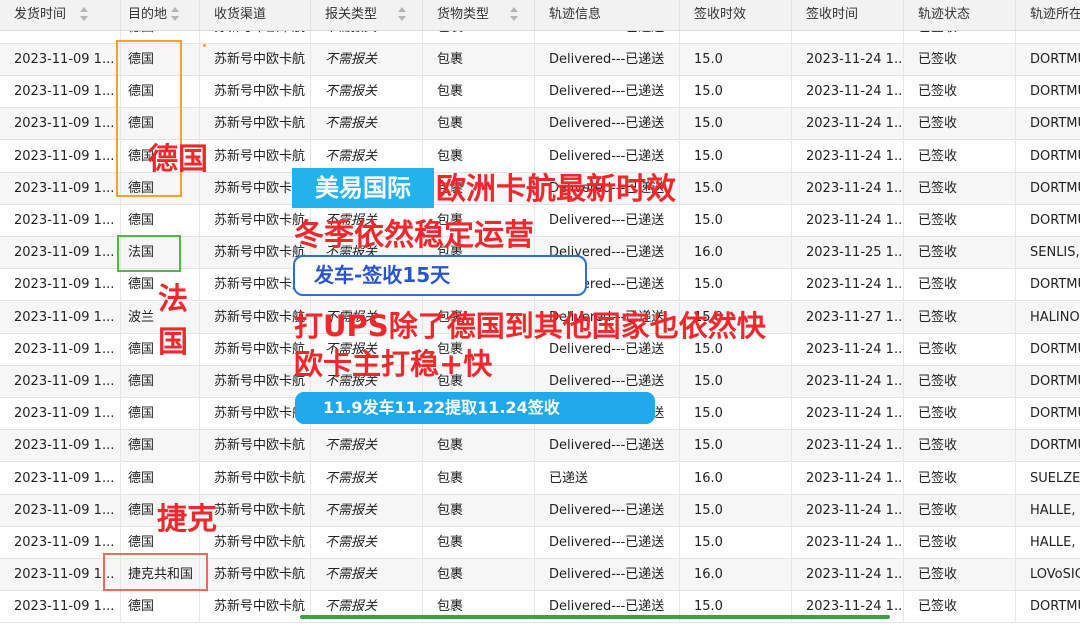 The height and width of the screenshot is (632, 1080). What do you see at coordinates (475, 408) in the screenshot?
I see `schedule-pill: 11.9发车11.22提取11.24签收` at bounding box center [475, 408].